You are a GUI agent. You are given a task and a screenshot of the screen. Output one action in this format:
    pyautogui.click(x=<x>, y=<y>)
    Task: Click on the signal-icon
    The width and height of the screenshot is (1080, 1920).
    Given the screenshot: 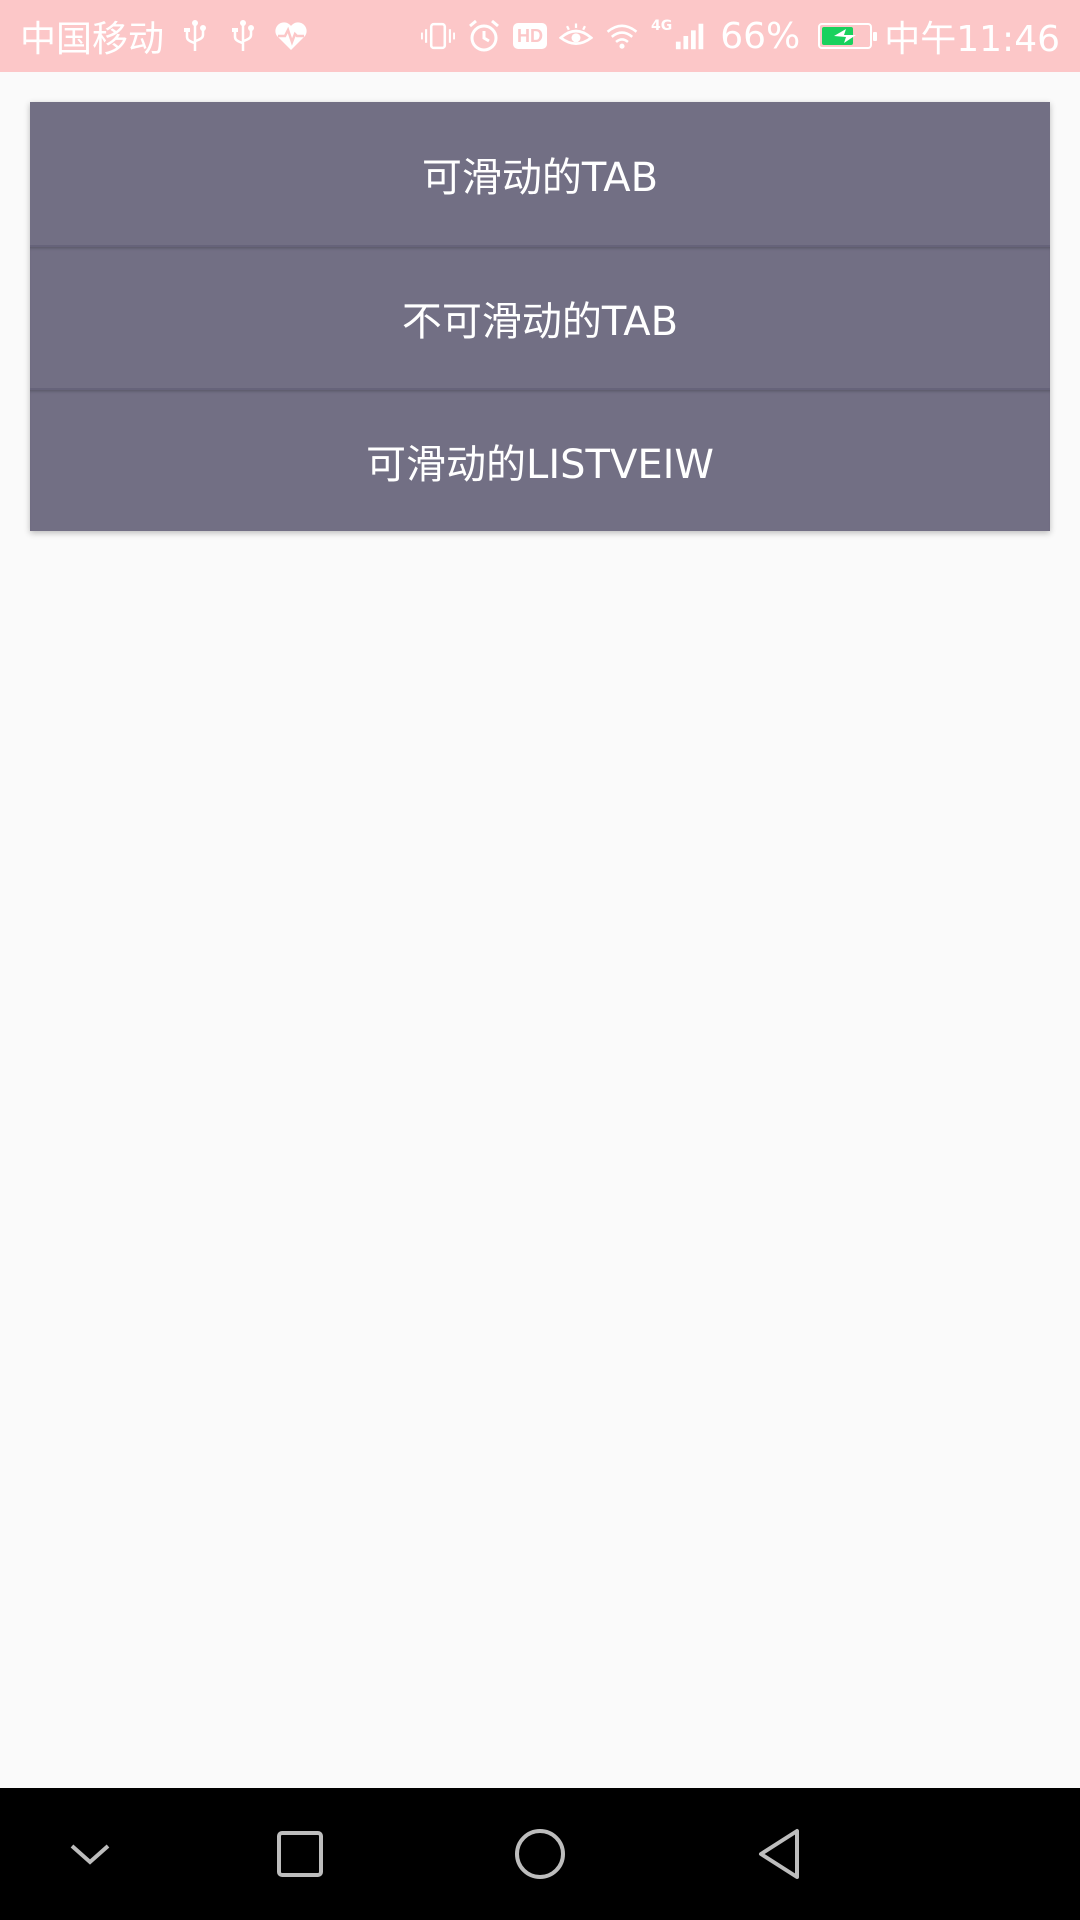 What is the action you would take?
    pyautogui.click(x=691, y=36)
    